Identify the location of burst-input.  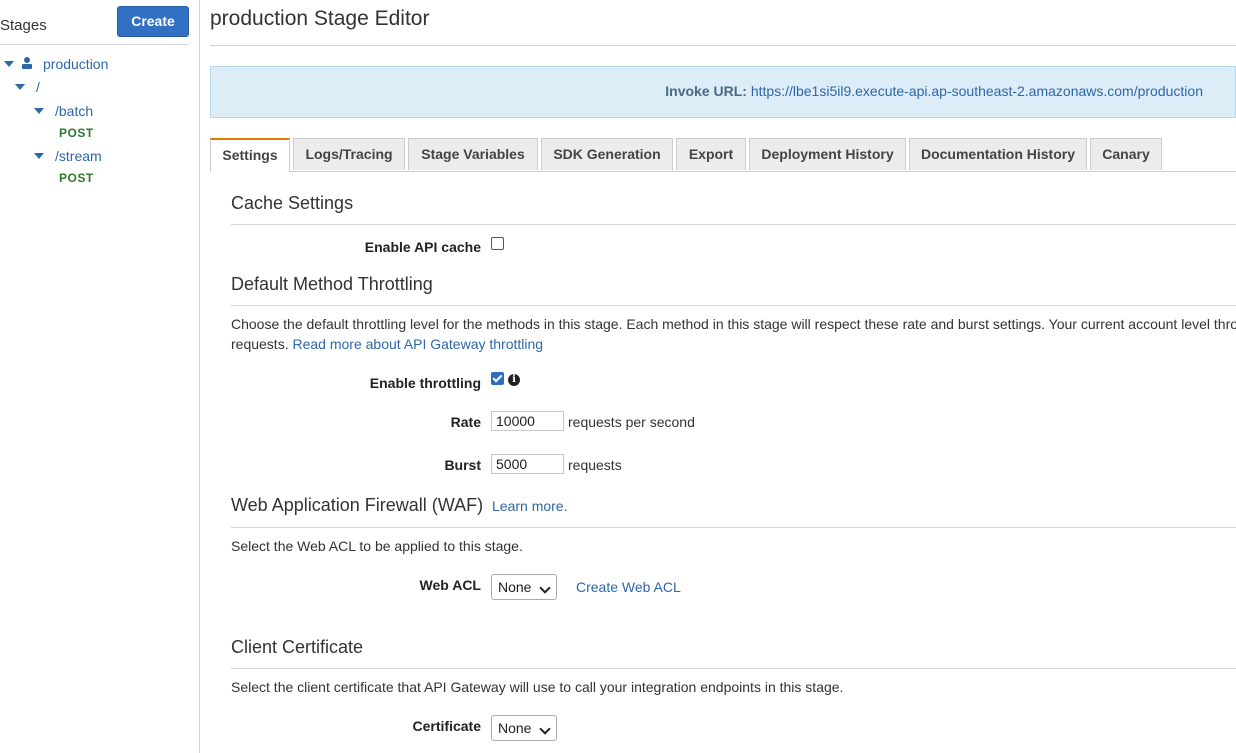
(527, 464).